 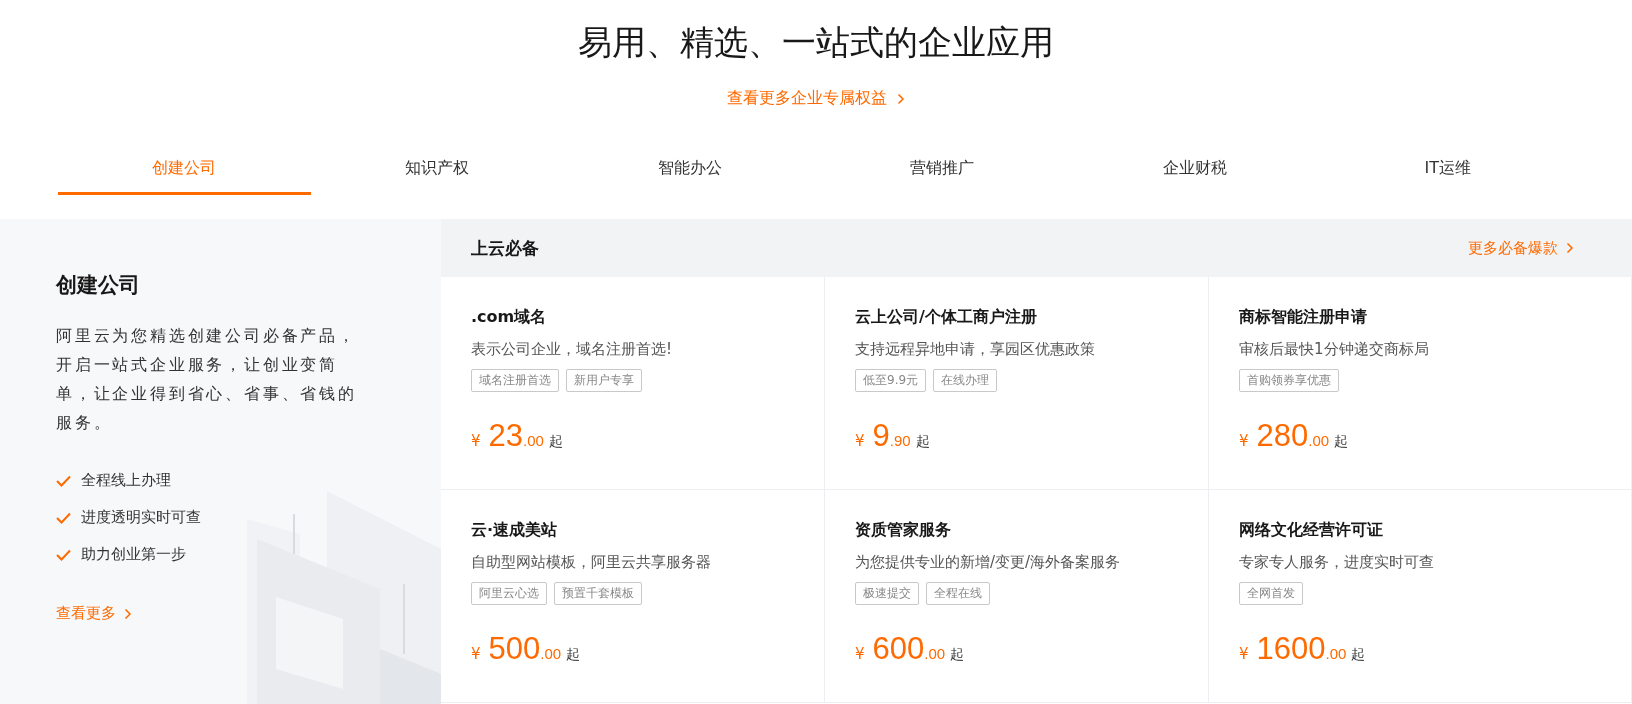 What do you see at coordinates (965, 380) in the screenshot?
I see `product-tag: 在线办理` at bounding box center [965, 380].